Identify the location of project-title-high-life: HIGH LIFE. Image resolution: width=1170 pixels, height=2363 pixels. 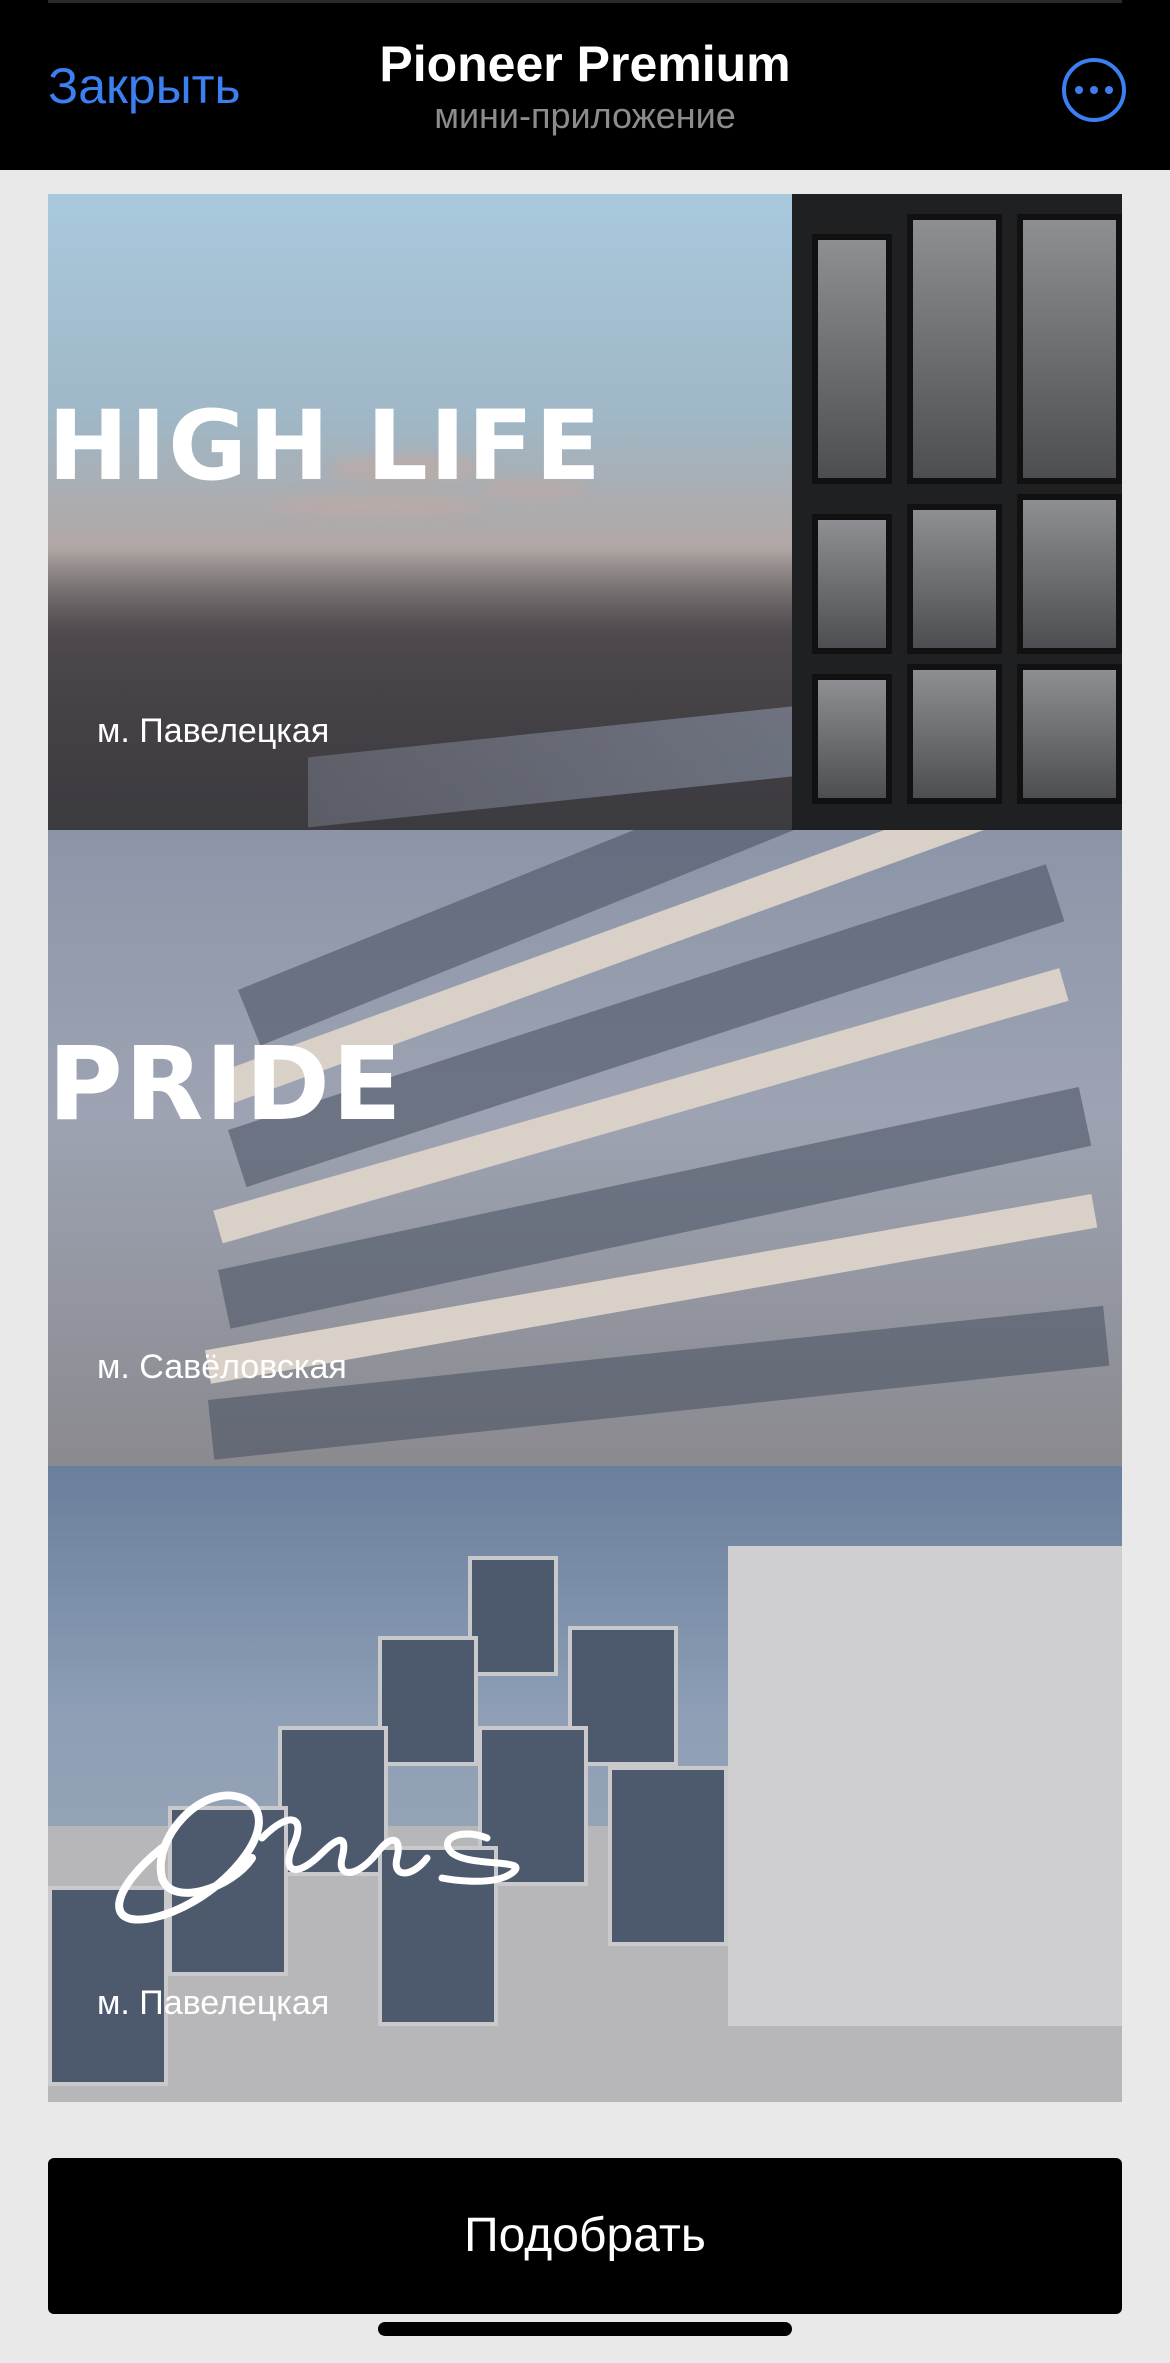
(325, 446).